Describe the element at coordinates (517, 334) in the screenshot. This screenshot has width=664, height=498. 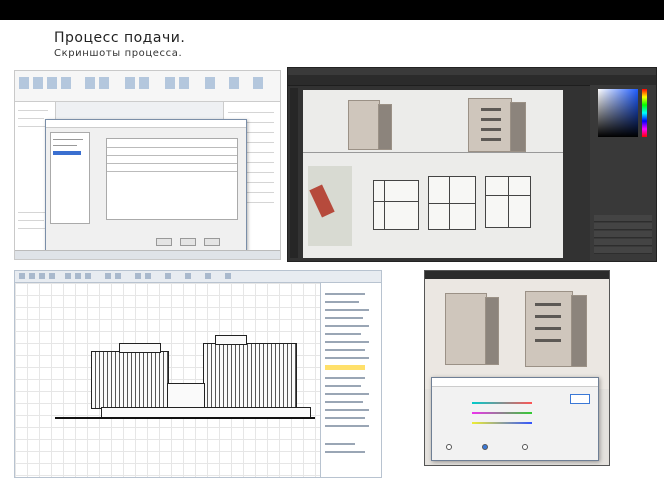
I see `render-preview` at that location.